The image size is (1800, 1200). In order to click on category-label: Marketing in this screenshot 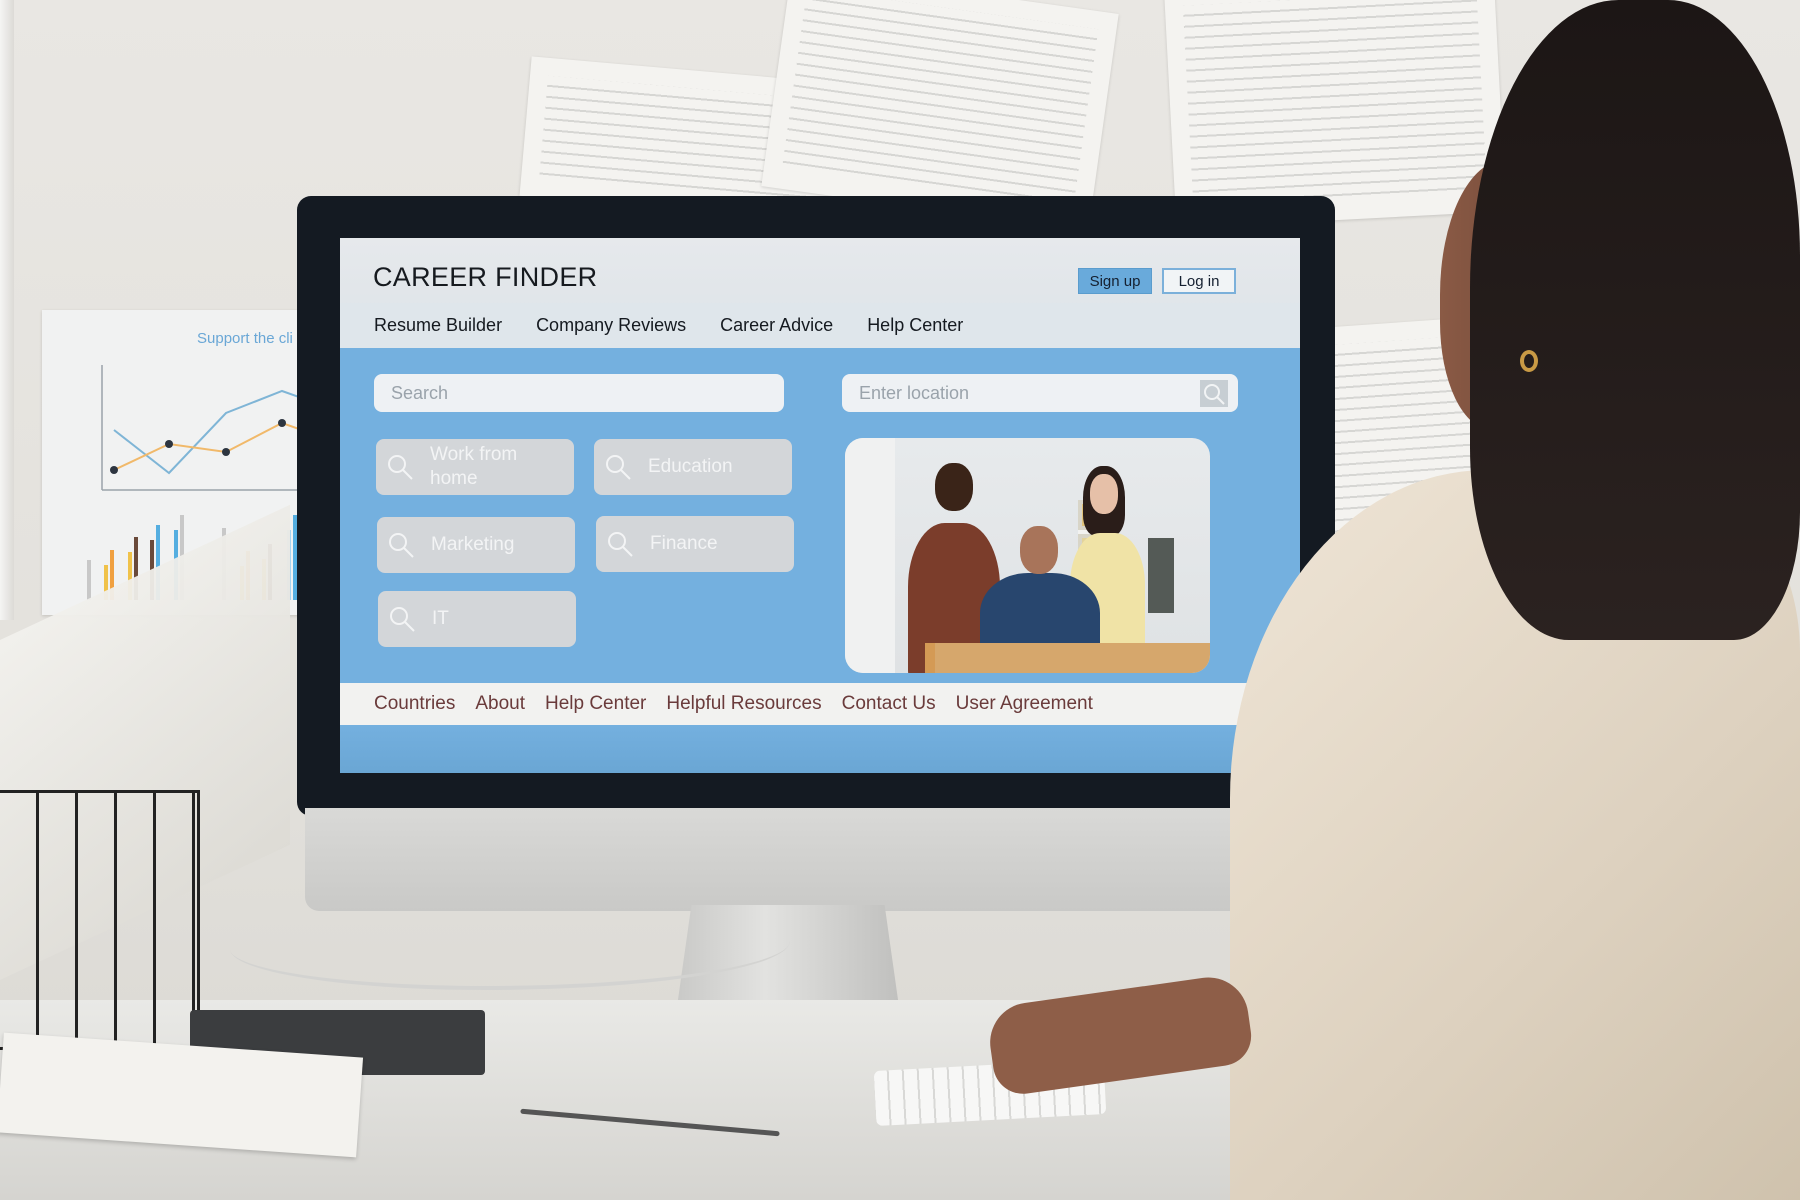, I will do `click(473, 544)`.